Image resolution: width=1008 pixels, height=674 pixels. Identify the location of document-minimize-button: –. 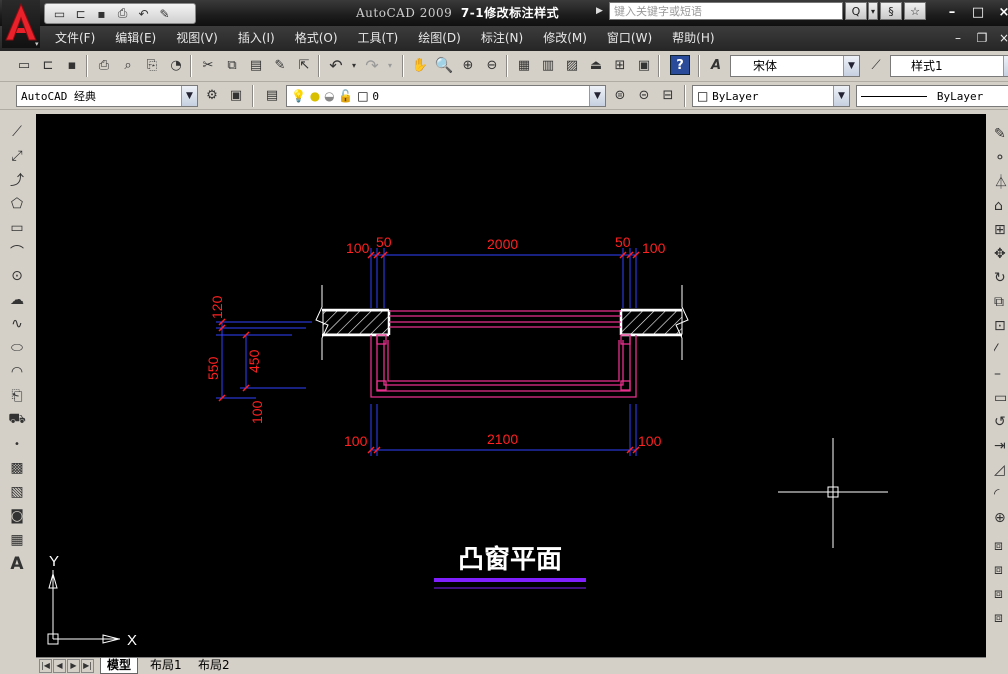
(958, 38).